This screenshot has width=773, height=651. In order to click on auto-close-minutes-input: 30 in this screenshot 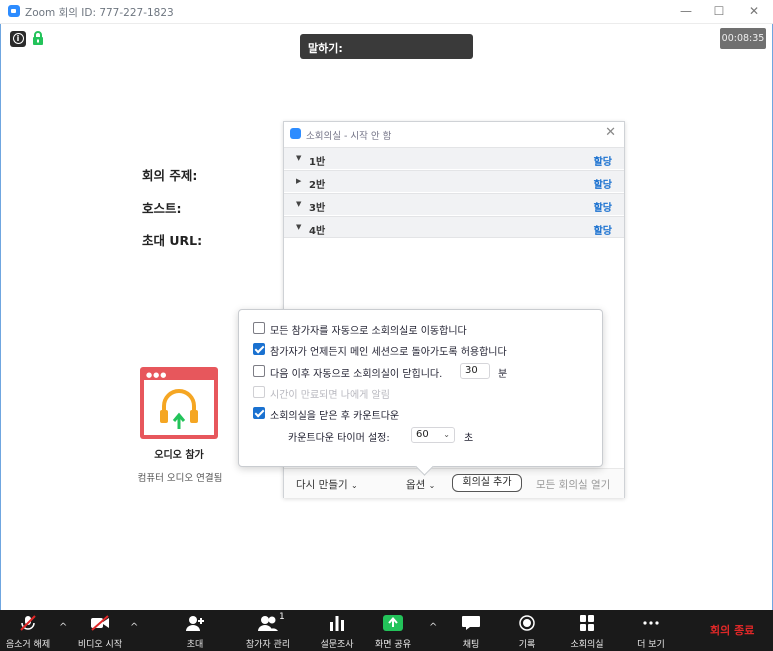, I will do `click(475, 371)`.